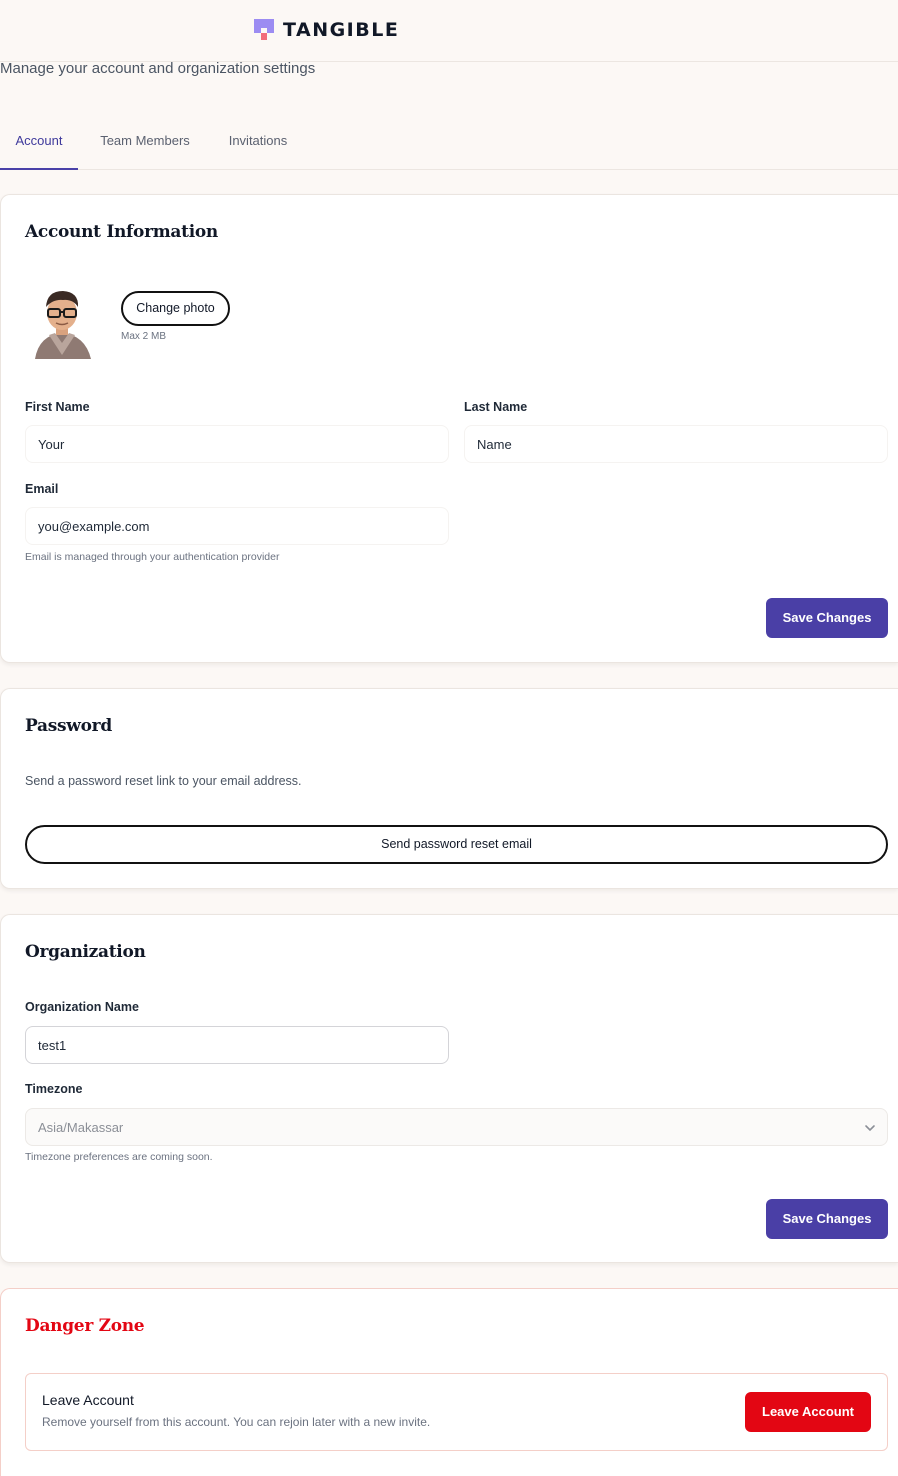 This screenshot has height=1476, width=898. What do you see at coordinates (144, 336) in the screenshot?
I see `photo-size-hint: Max 2 MB` at bounding box center [144, 336].